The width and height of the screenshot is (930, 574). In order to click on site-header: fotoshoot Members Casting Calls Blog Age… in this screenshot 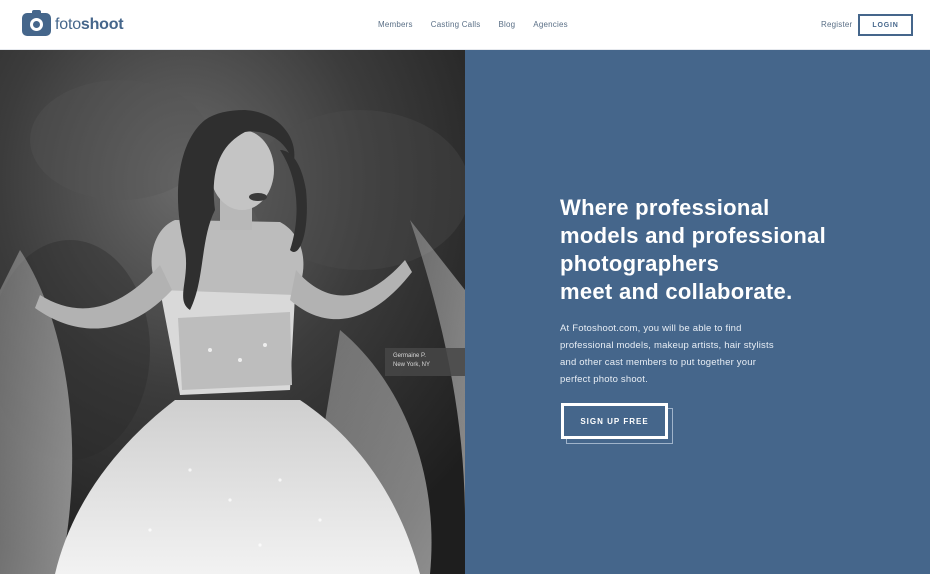, I will do `click(465, 25)`.